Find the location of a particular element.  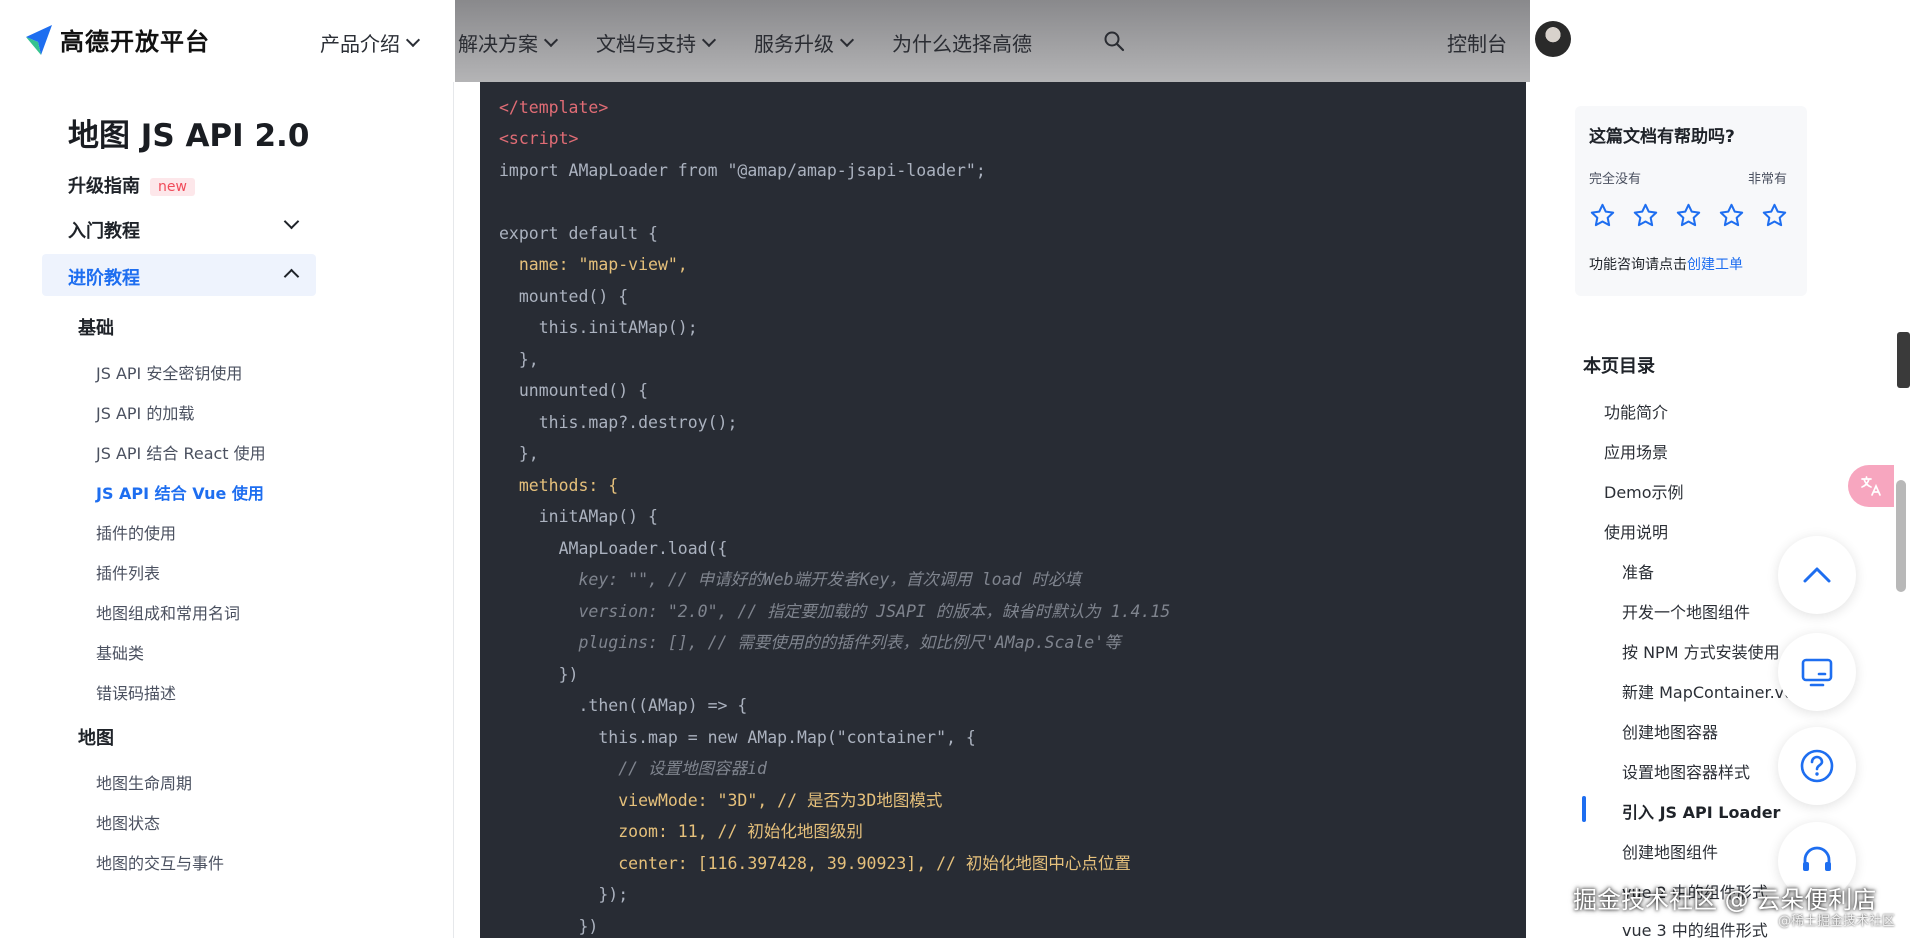

code-token: }); is located at coordinates (564, 894).